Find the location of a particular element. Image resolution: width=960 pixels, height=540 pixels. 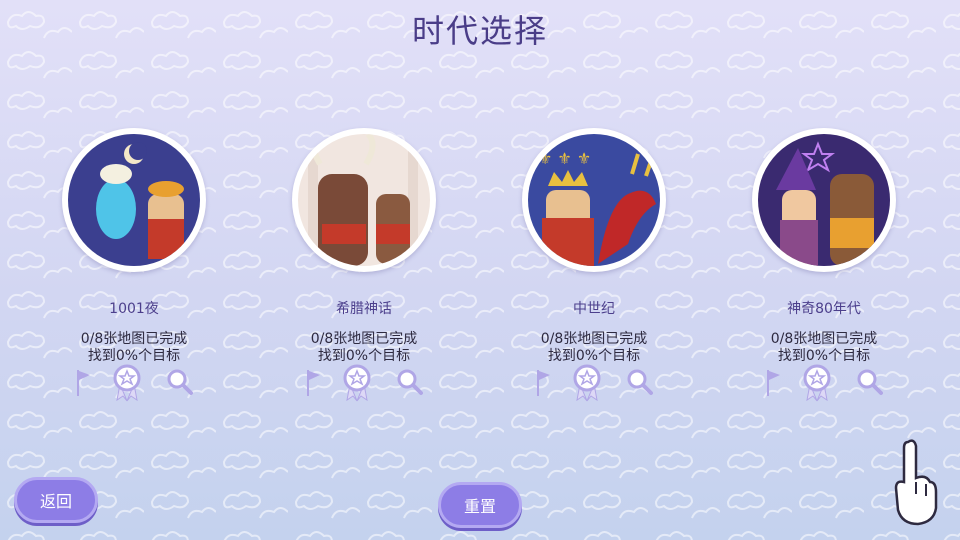

era-portrait: ⚜ ⚜ ⚜ is located at coordinates (594, 200).